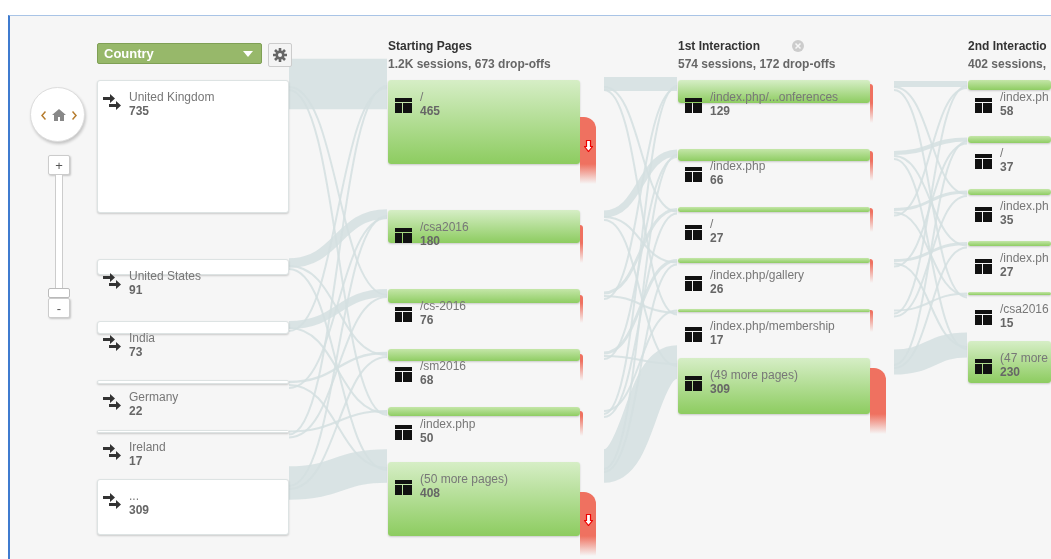 This screenshot has width=1051, height=559. I want to click on gear-icon, so click(280, 55).